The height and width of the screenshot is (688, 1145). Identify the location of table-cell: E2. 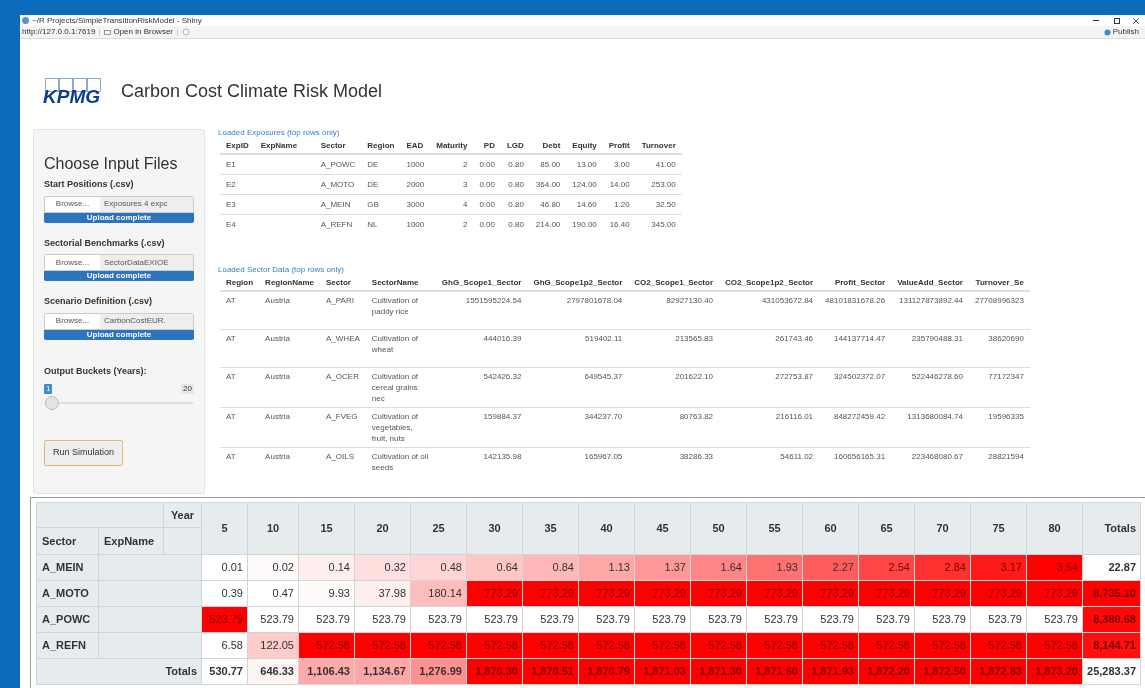
(237, 184).